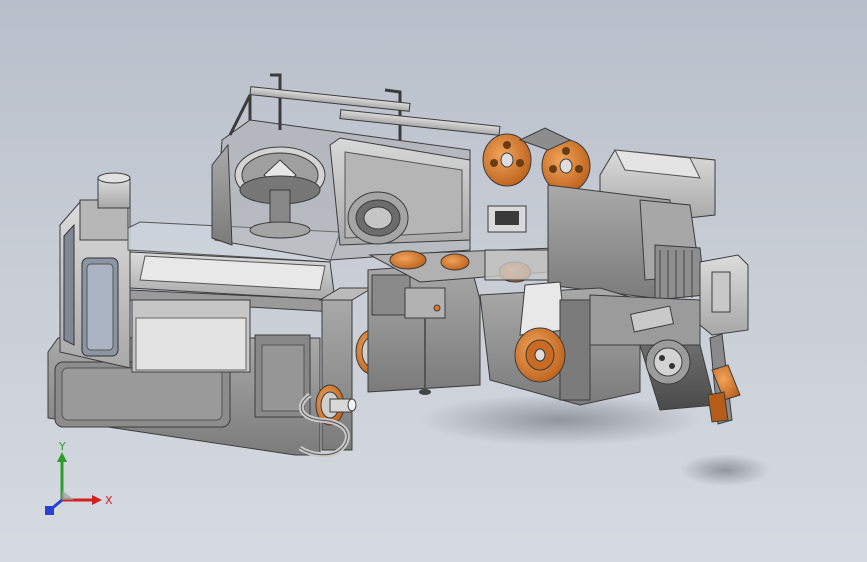 The height and width of the screenshot is (562, 867). I want to click on y-axis-label: Y, so click(62, 446).